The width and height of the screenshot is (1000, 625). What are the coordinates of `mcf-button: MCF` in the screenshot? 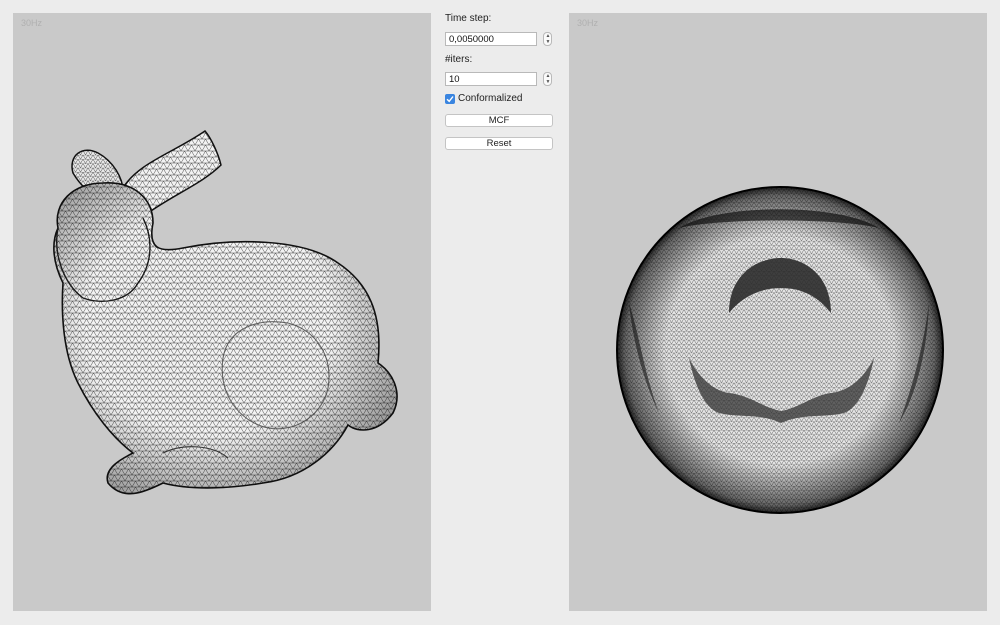 It's located at (499, 120).